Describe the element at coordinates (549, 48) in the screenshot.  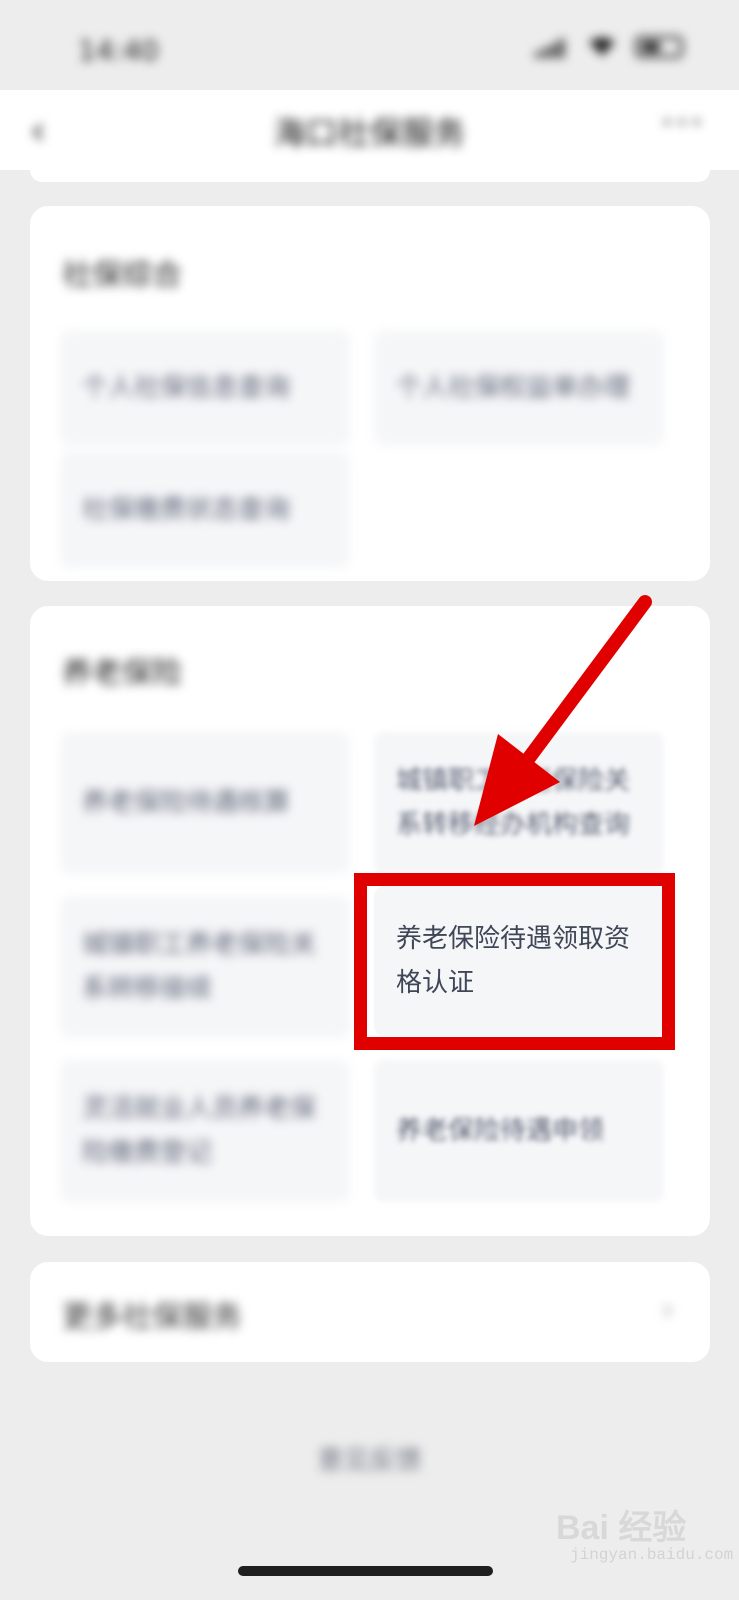
I see `signal-icon` at that location.